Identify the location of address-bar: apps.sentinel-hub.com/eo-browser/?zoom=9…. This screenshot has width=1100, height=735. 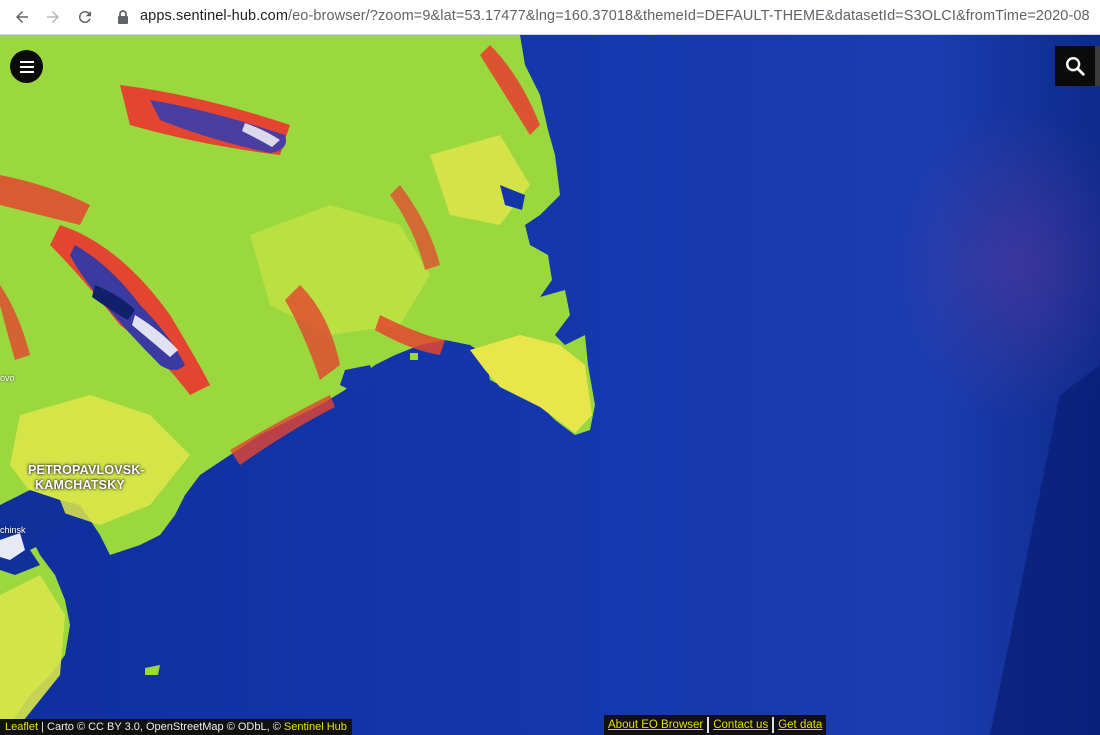
(615, 16).